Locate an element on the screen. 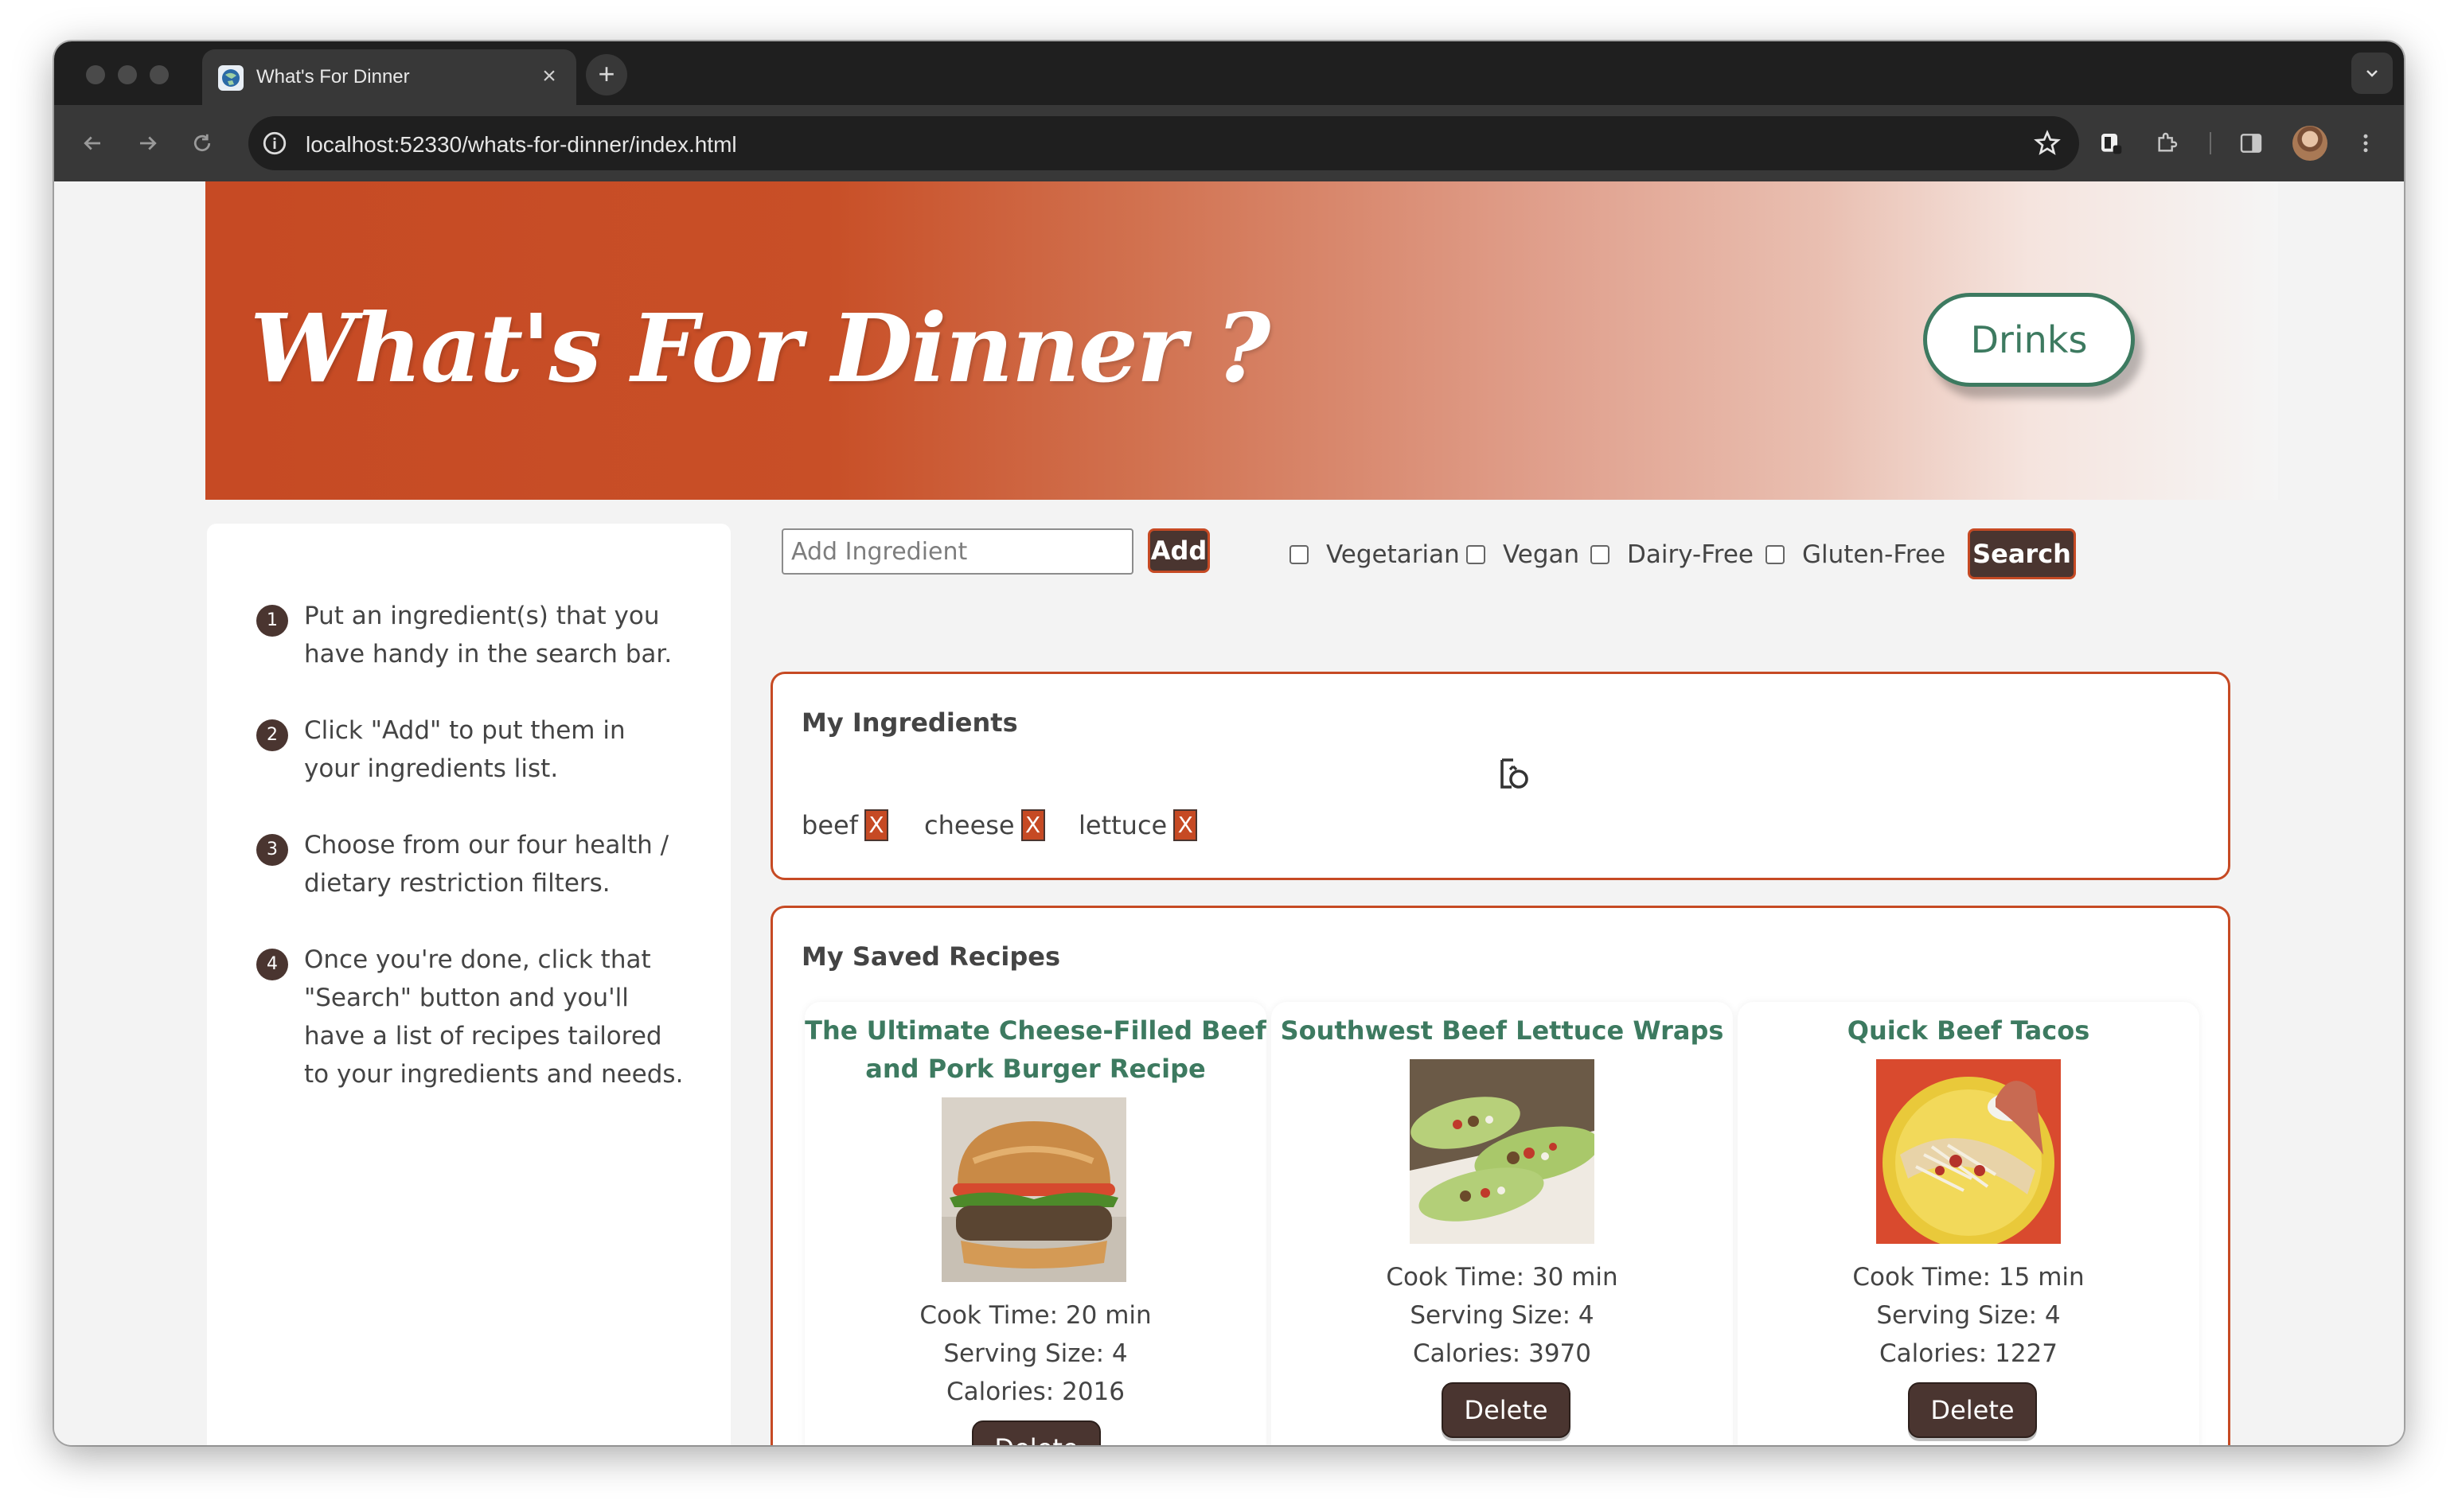 The image size is (2458, 1512). filter-gluten-free: Gluten-Free is located at coordinates (1855, 554).